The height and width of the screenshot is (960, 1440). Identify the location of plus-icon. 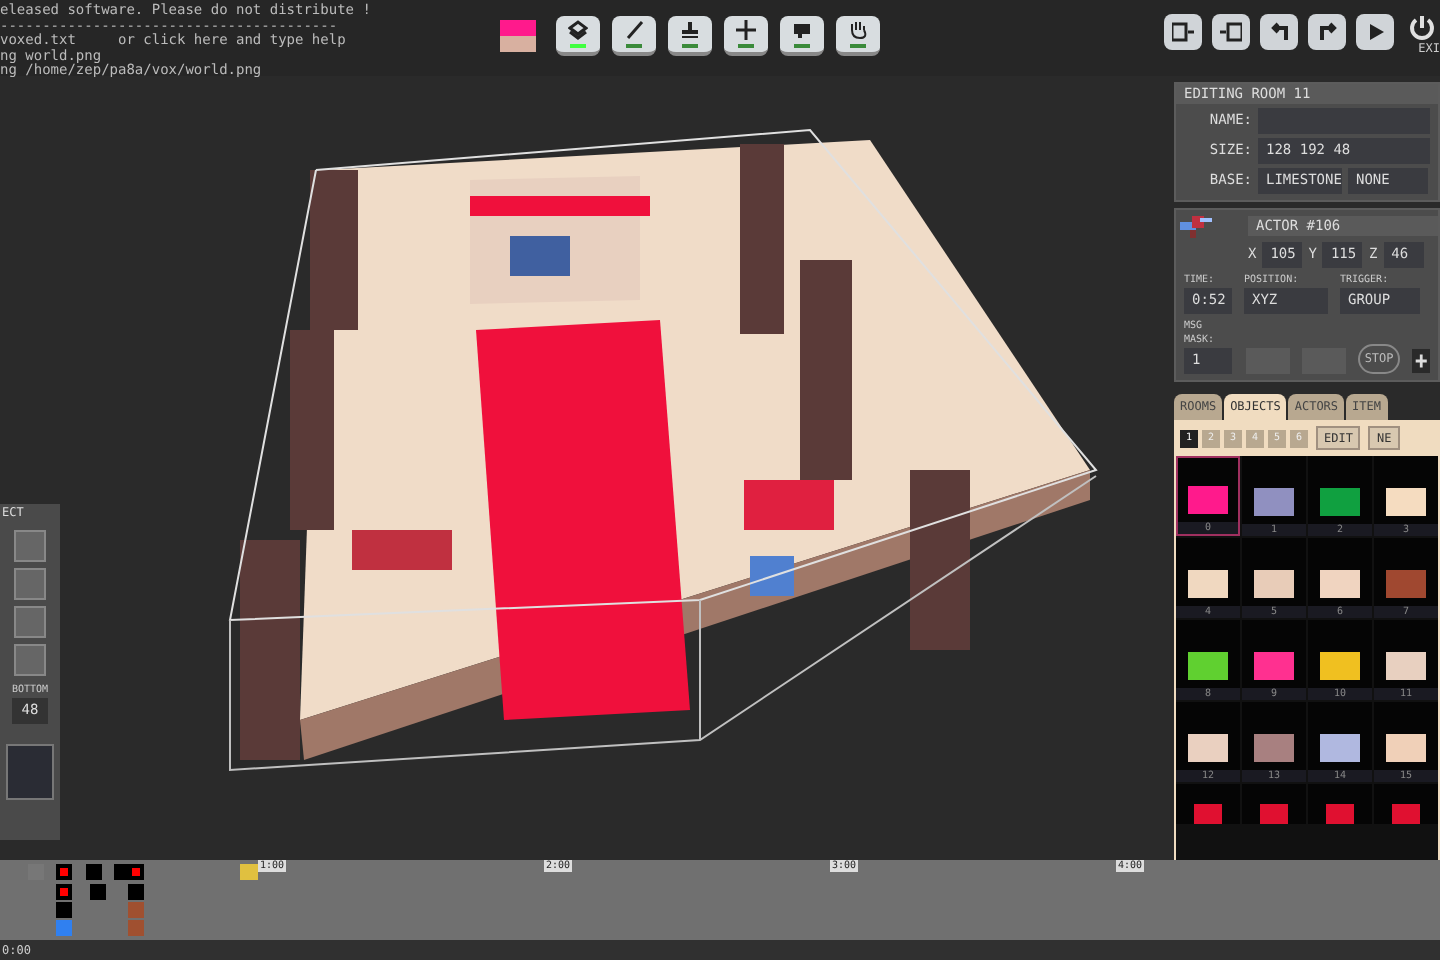
(746, 30).